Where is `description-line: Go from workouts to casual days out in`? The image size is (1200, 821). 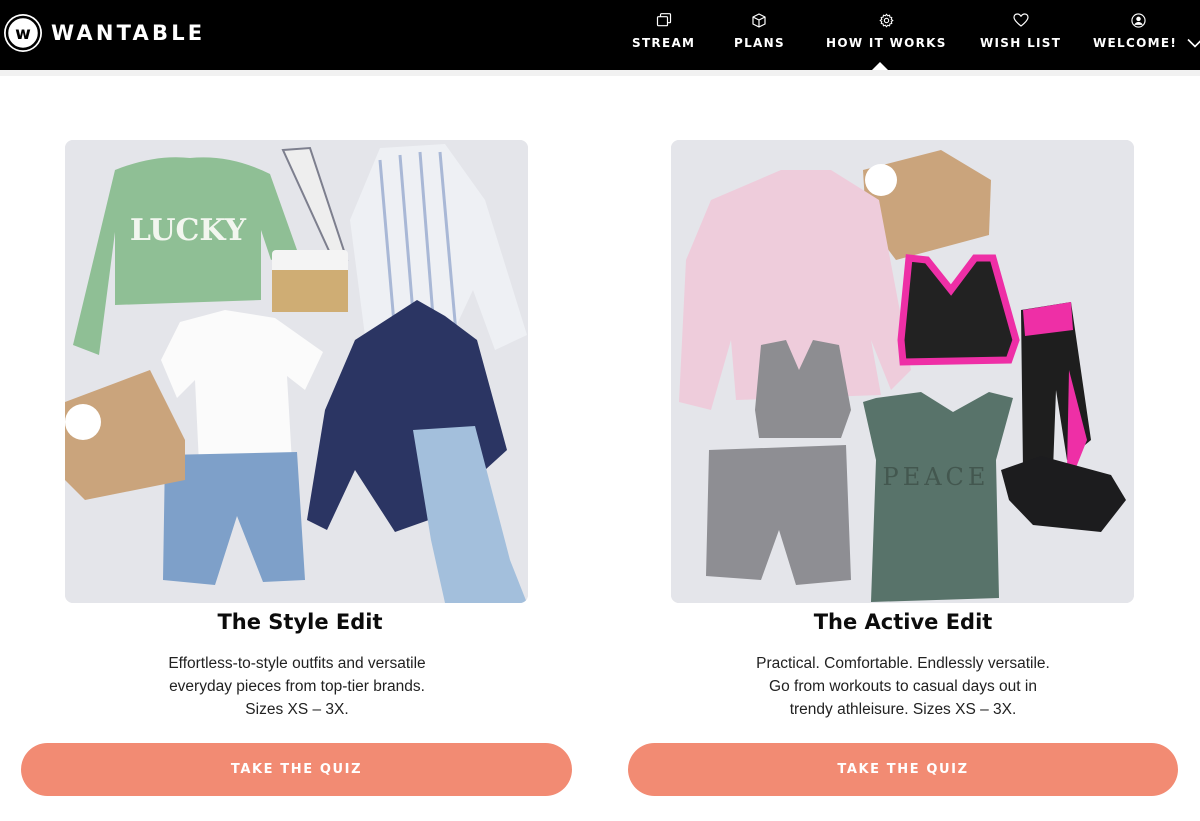
description-line: Go from workouts to casual days out in is located at coordinates (903, 686).